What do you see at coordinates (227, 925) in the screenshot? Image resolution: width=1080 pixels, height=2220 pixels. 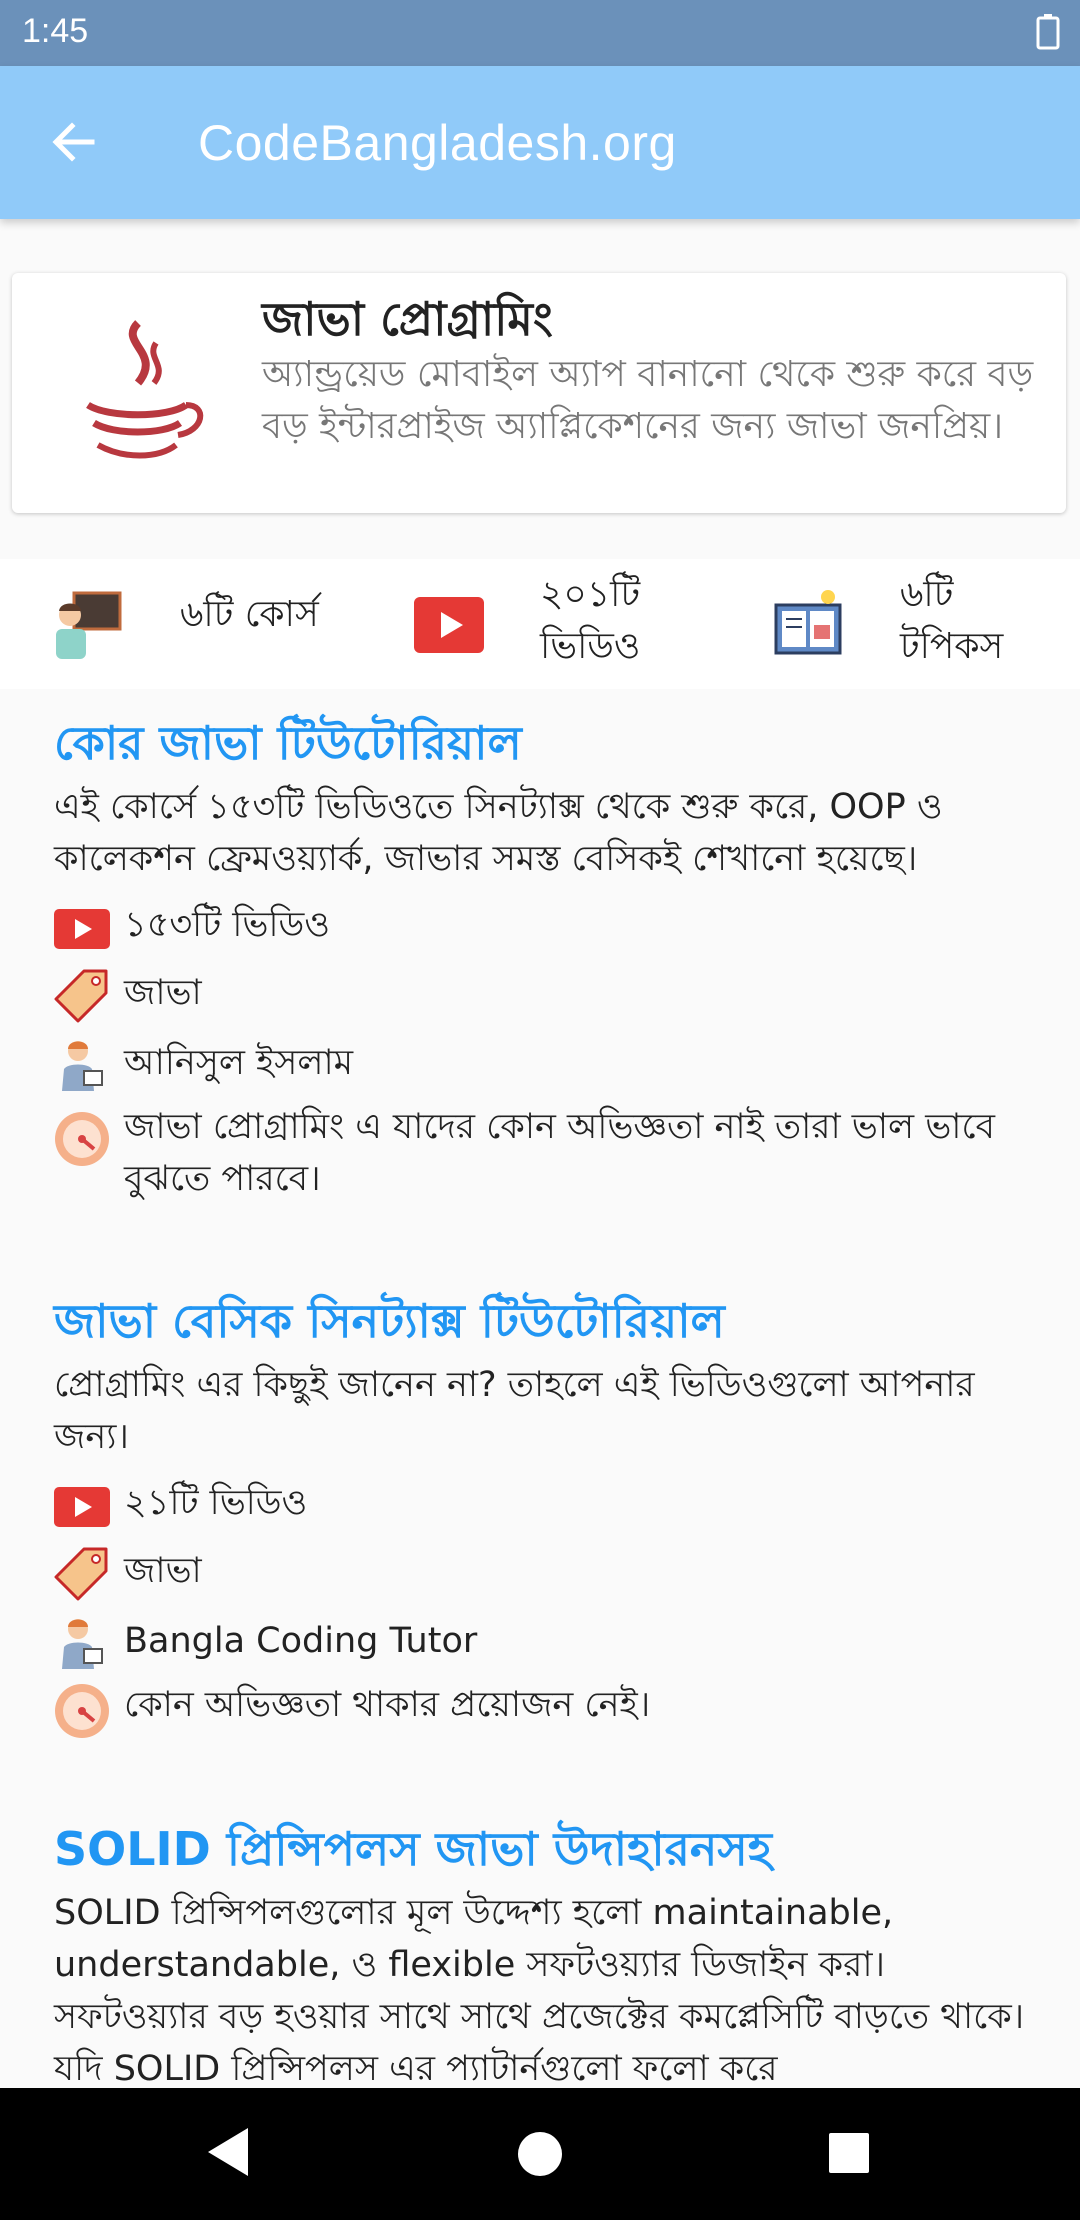 I see `course-videos-count: ১৫৩টি ভিডিও` at bounding box center [227, 925].